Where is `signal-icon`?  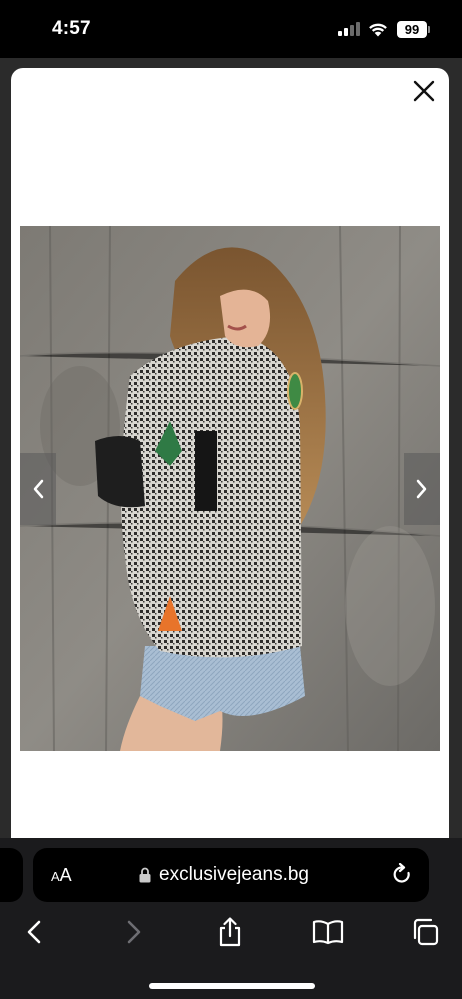 signal-icon is located at coordinates (350, 29).